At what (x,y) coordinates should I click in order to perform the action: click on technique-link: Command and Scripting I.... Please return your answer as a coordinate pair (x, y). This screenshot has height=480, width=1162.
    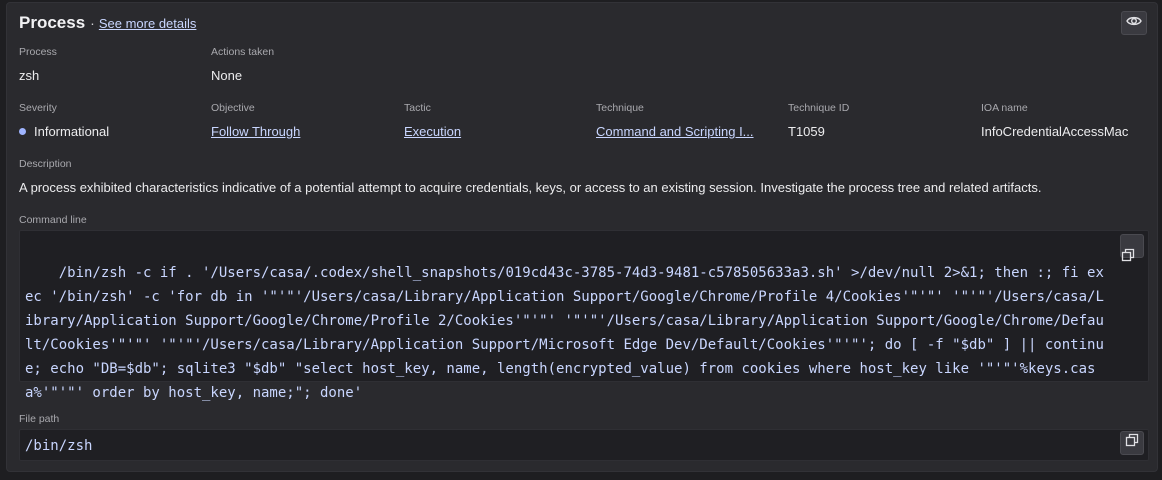
    Looking at the image, I should click on (675, 131).